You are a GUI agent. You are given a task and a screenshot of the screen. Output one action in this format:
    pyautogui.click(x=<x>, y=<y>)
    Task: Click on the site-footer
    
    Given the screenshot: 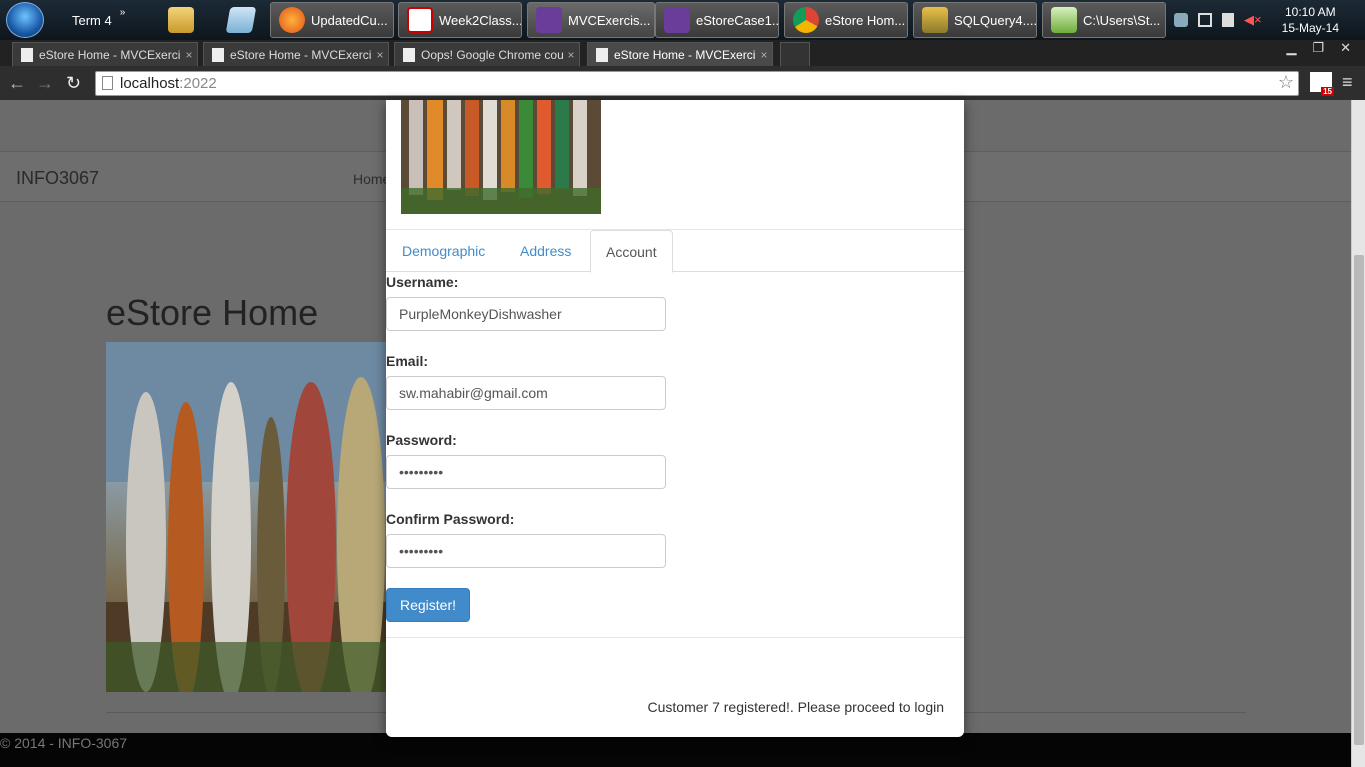 What is the action you would take?
    pyautogui.click(x=675, y=750)
    